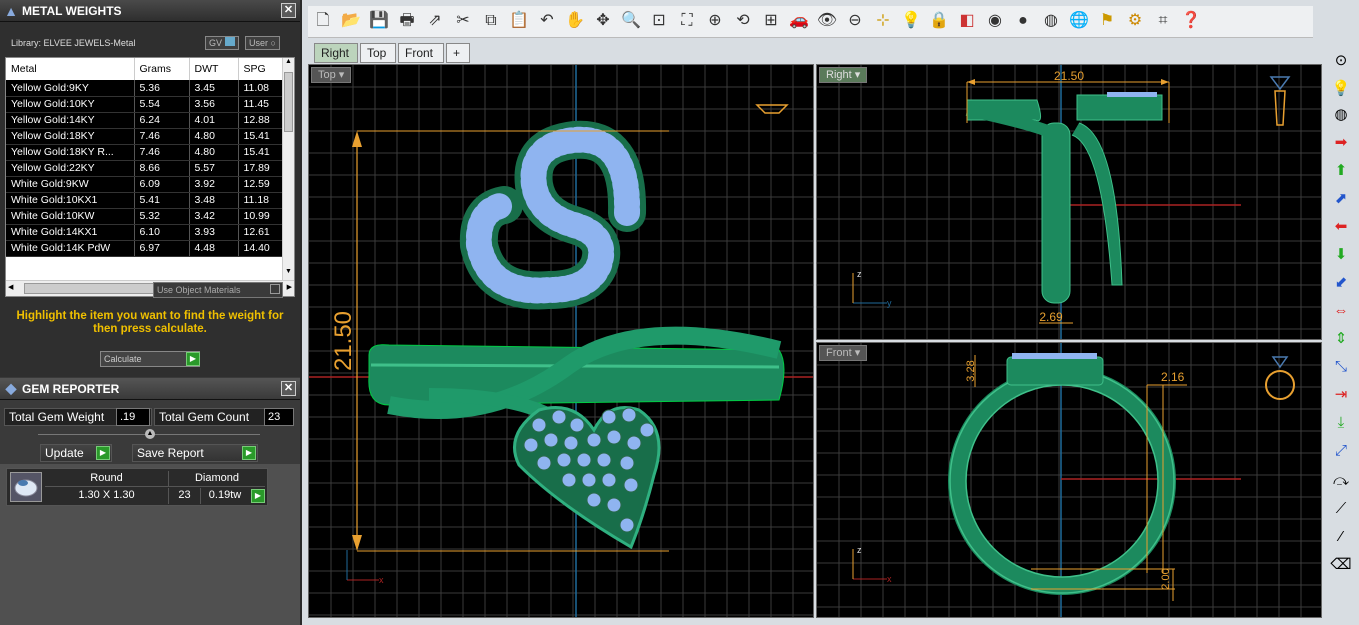 This screenshot has width=1359, height=625. What do you see at coordinates (1341, 89) in the screenshot?
I see `light-icon: 💡` at bounding box center [1341, 89].